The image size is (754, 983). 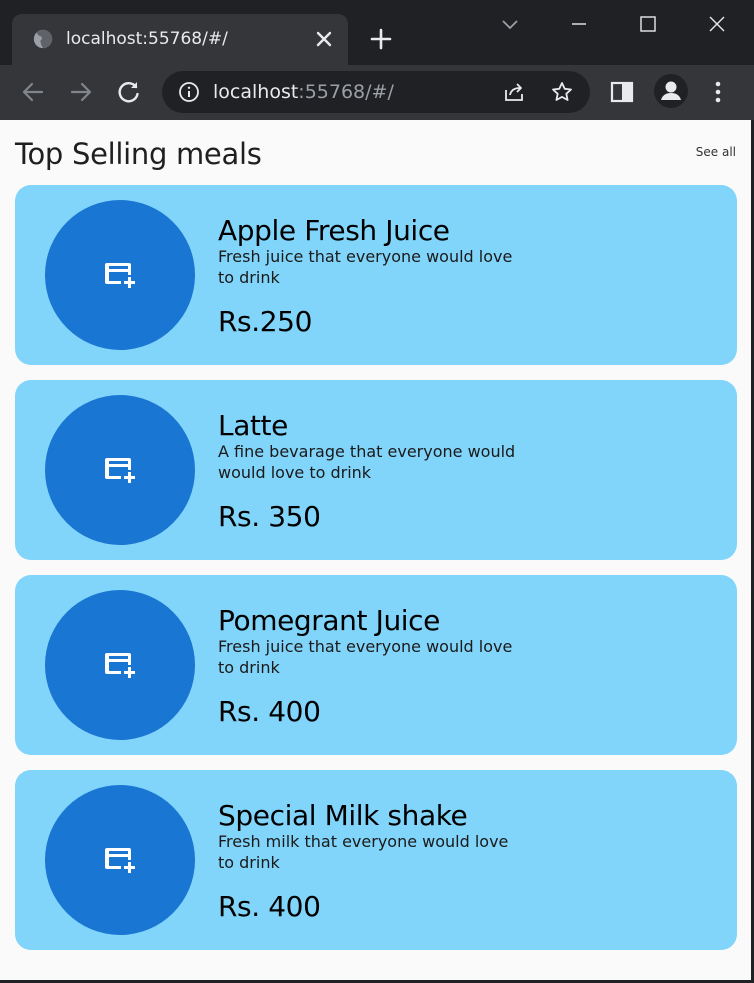 What do you see at coordinates (343, 815) in the screenshot?
I see `meal-name: Special Milk shake` at bounding box center [343, 815].